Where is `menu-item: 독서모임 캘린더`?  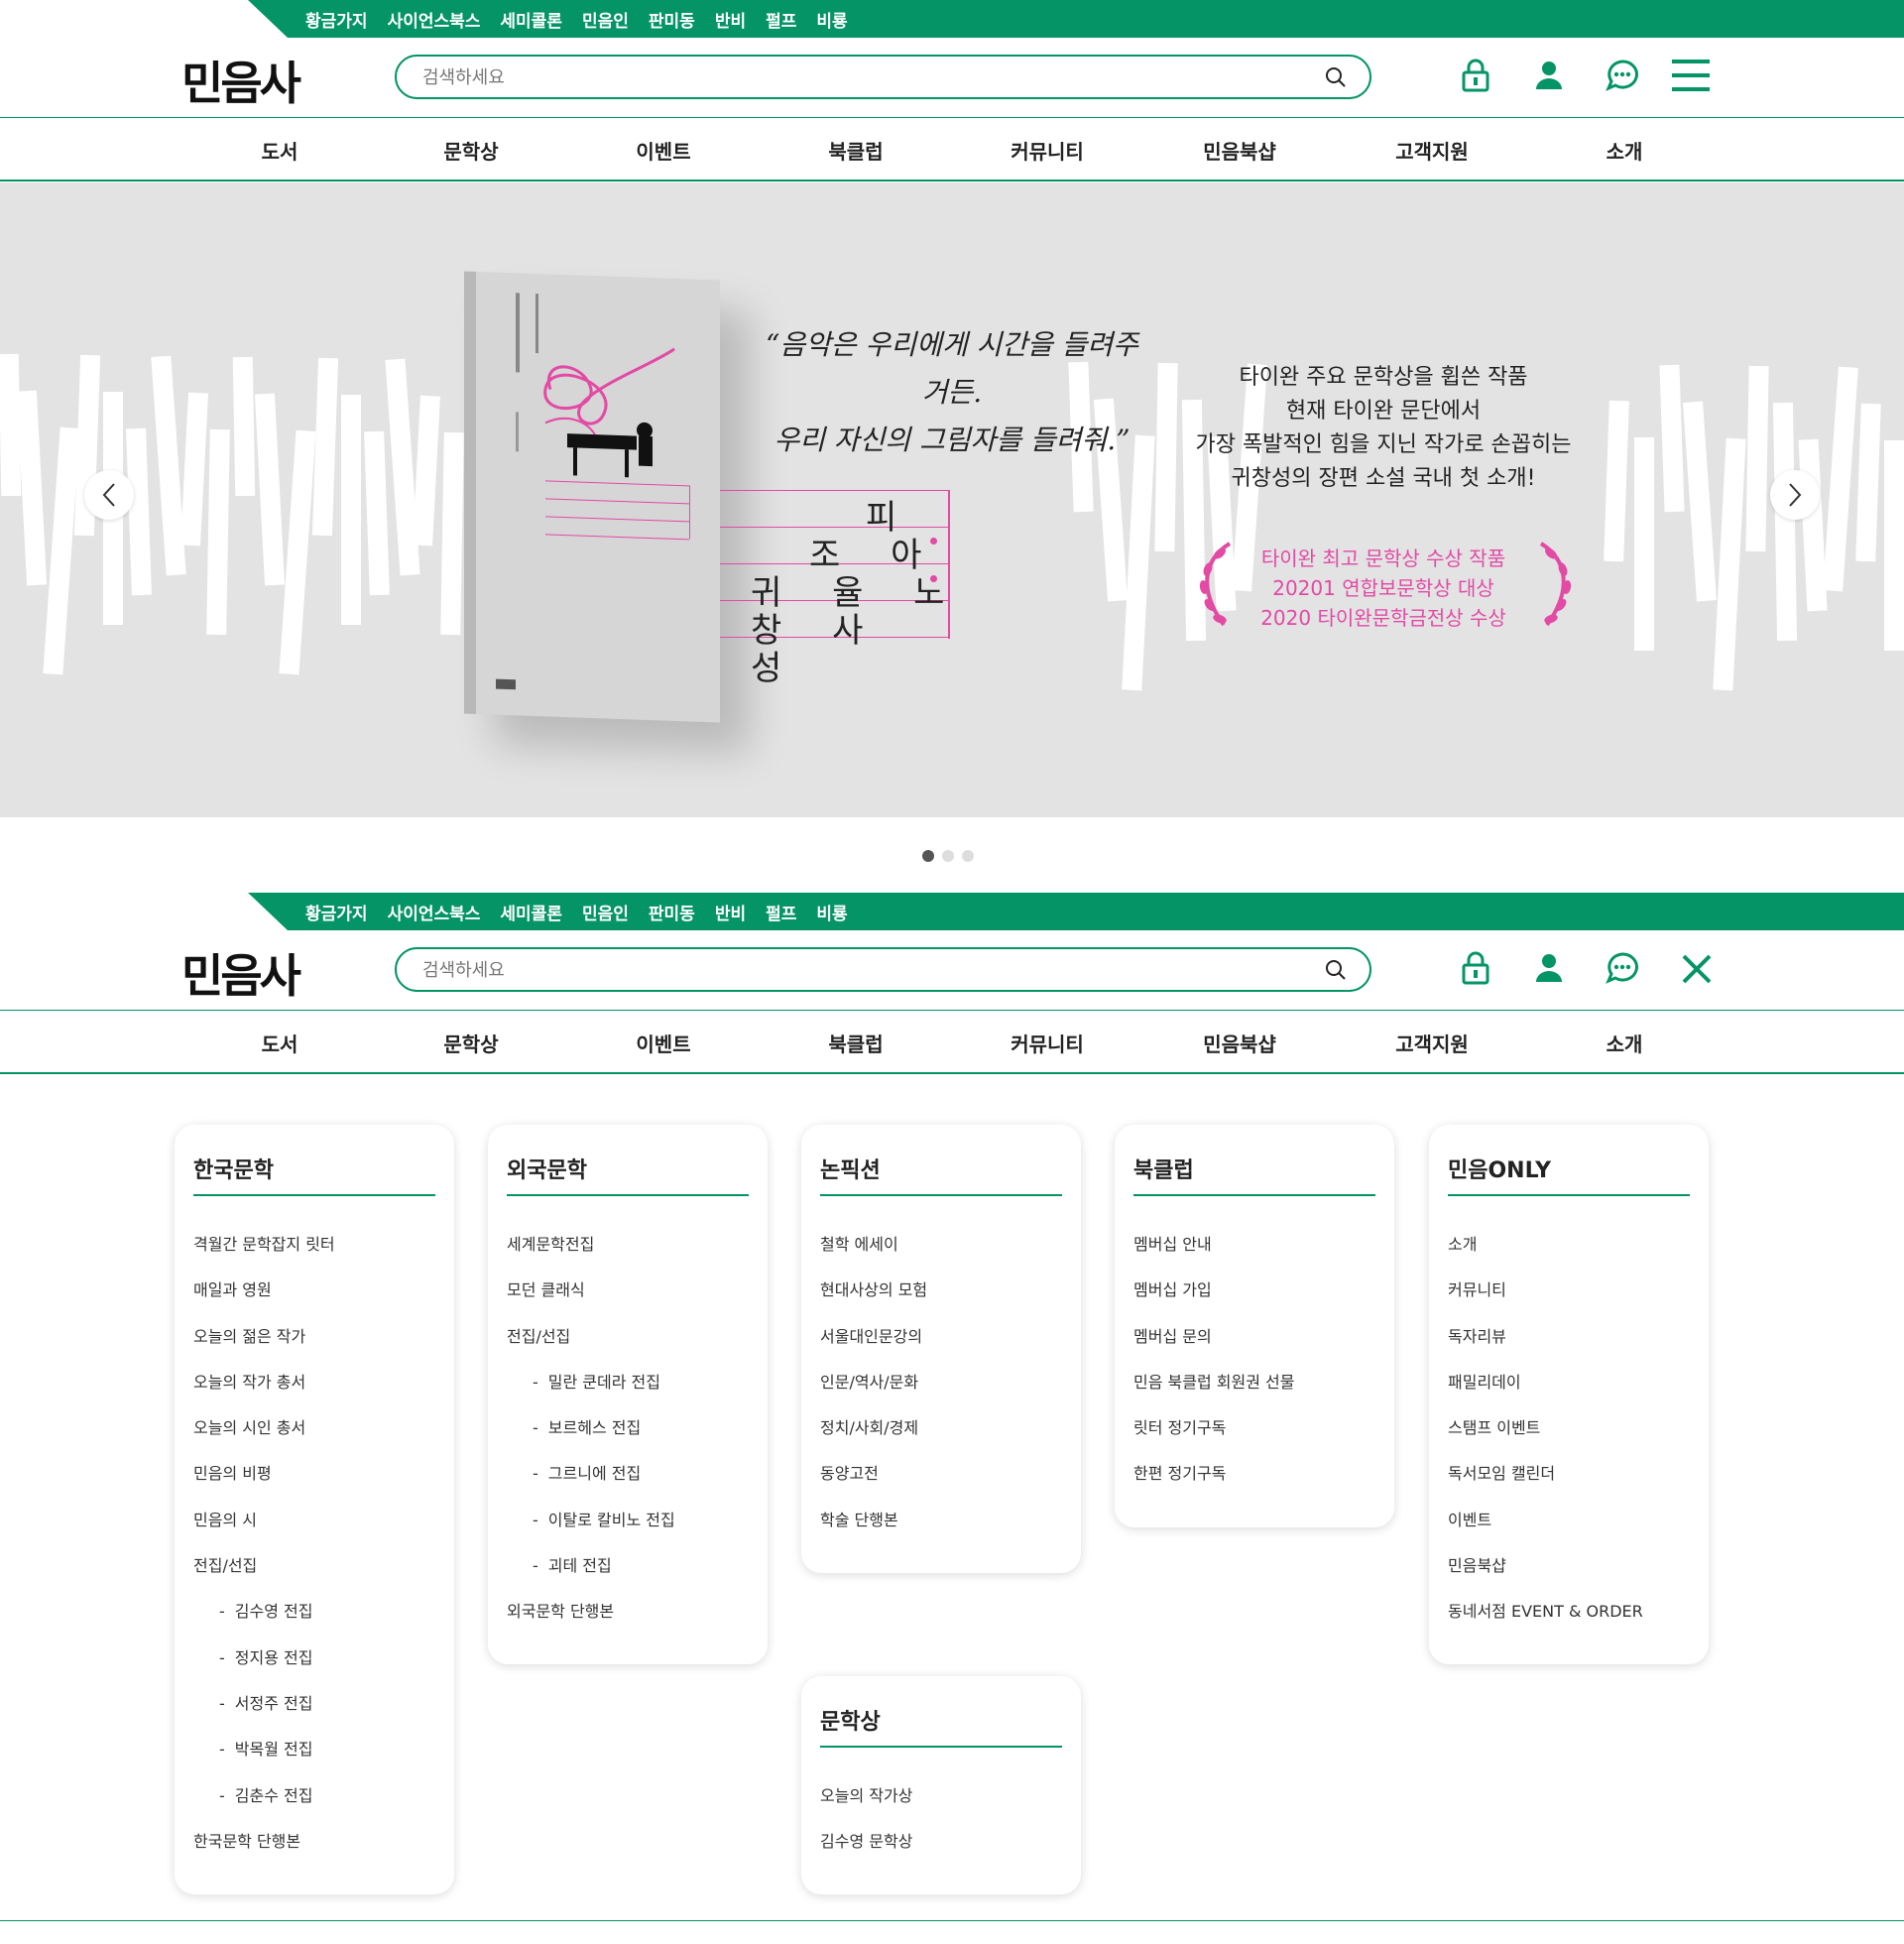
menu-item: 독서모임 캘린더 is located at coordinates (1545, 1488).